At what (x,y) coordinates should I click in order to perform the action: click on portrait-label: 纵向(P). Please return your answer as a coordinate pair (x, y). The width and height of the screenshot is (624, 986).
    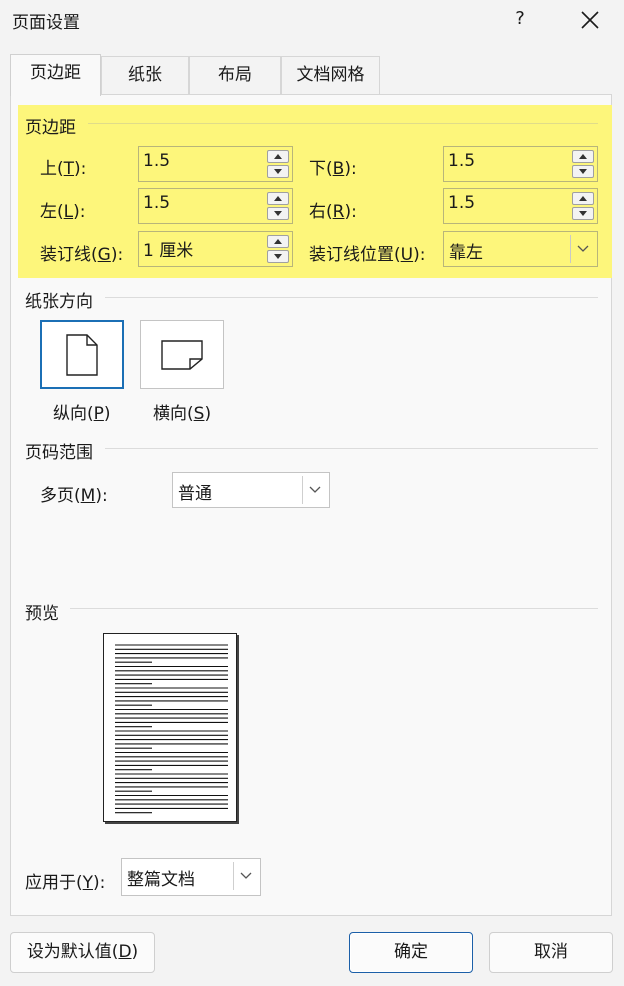
    Looking at the image, I should click on (82, 414).